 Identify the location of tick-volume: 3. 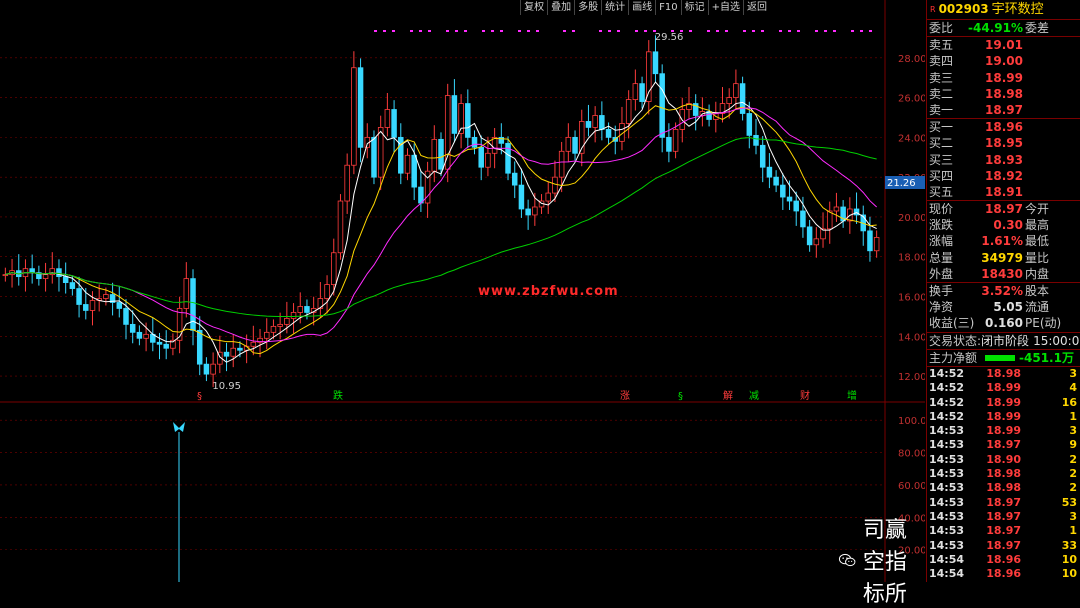
(1073, 373).